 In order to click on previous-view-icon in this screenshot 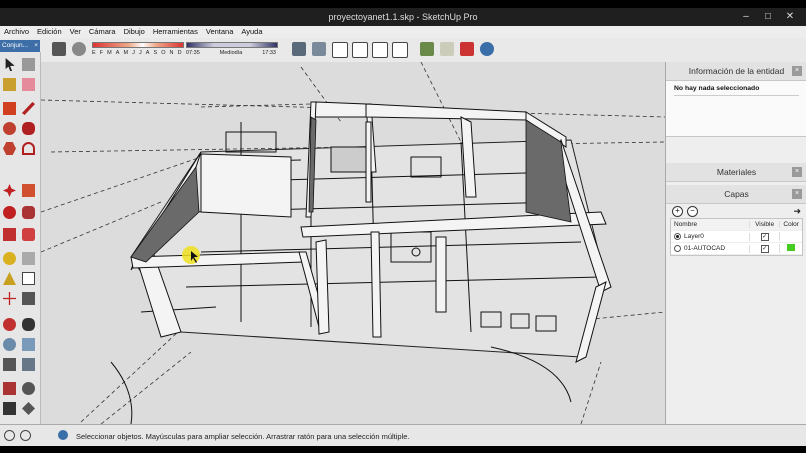, I will do `click(9, 364)`.